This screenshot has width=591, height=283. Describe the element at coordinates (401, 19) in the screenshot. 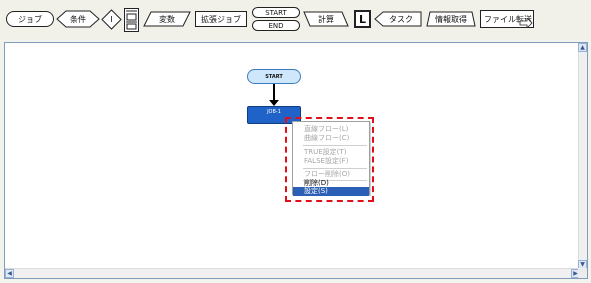

I see `task-button-label: タスク` at that location.